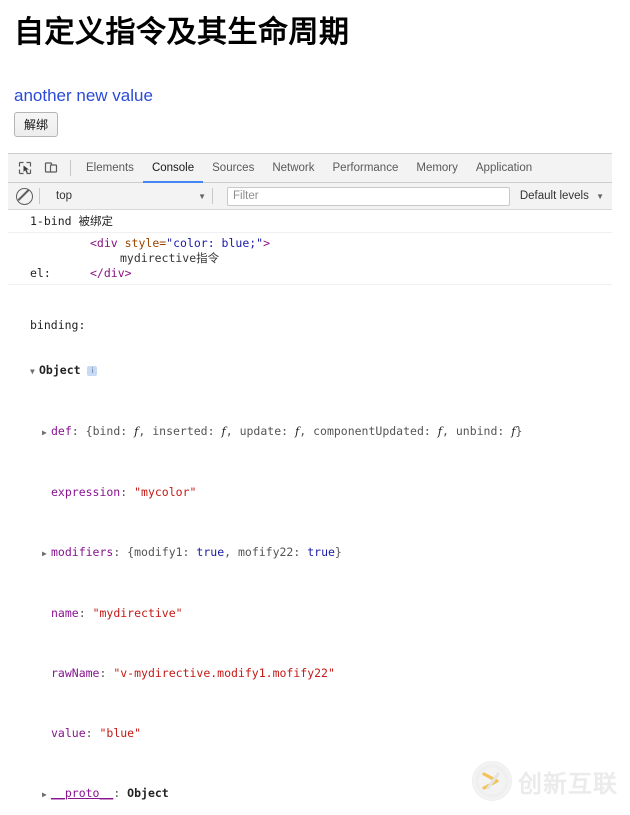 The width and height of the screenshot is (630, 815). Describe the element at coordinates (86, 492) in the screenshot. I see `property-name: expression` at that location.